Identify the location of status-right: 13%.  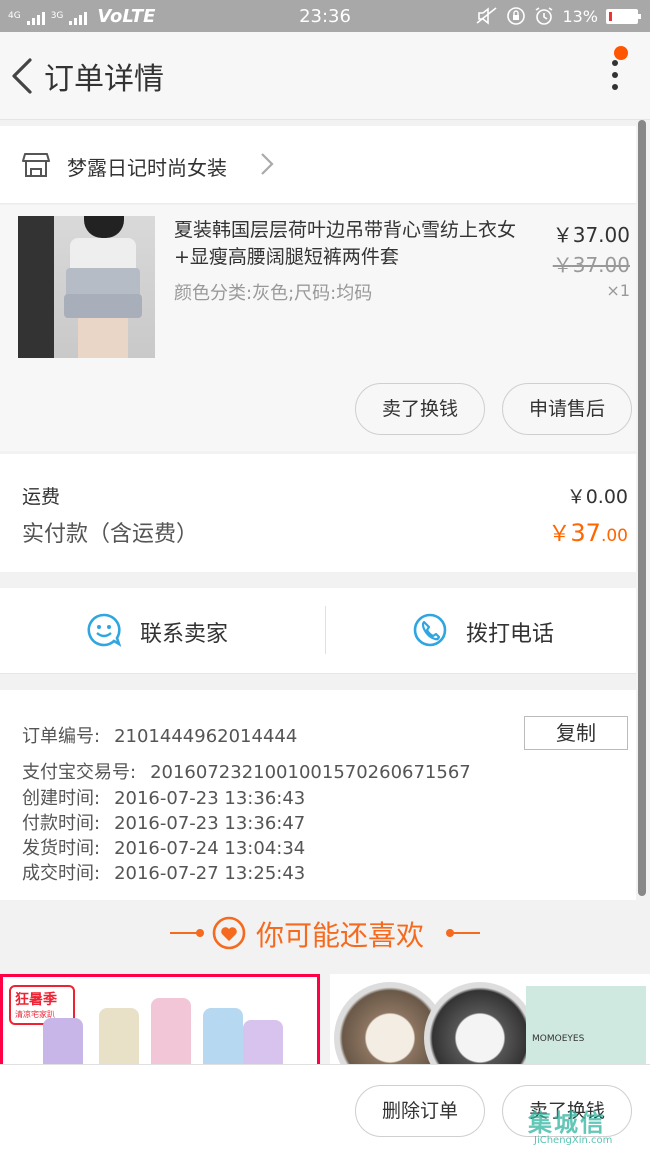
(558, 16).